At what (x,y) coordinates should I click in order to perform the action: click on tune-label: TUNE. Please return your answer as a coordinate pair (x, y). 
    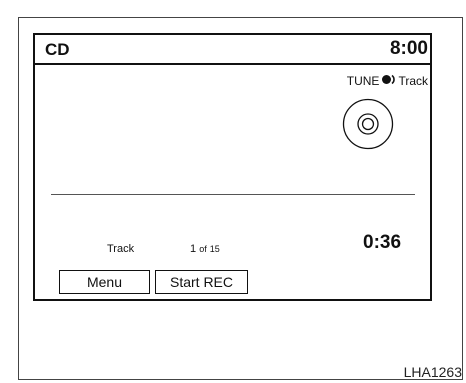
    Looking at the image, I should click on (363, 81).